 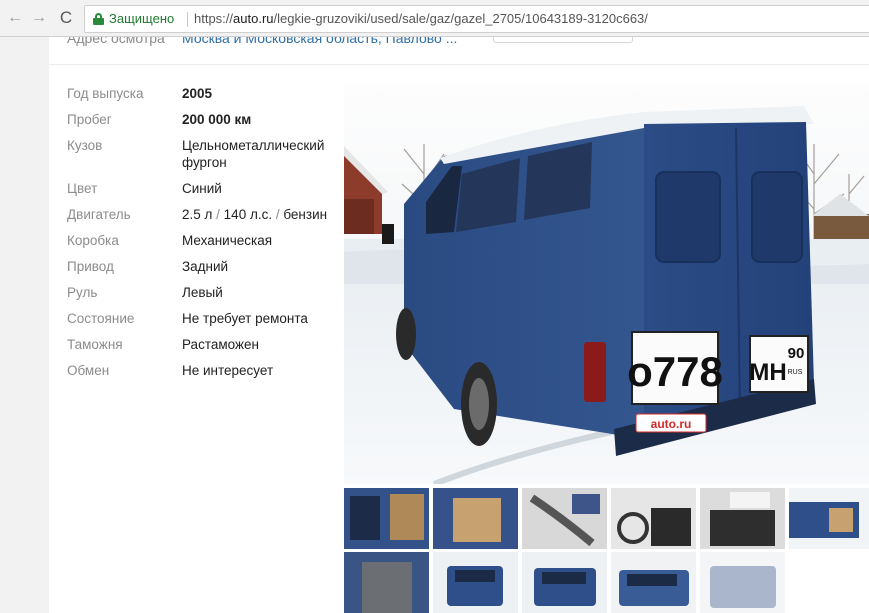 I want to click on spec-row-customs: Таможня Растаможен, so click(x=207, y=344).